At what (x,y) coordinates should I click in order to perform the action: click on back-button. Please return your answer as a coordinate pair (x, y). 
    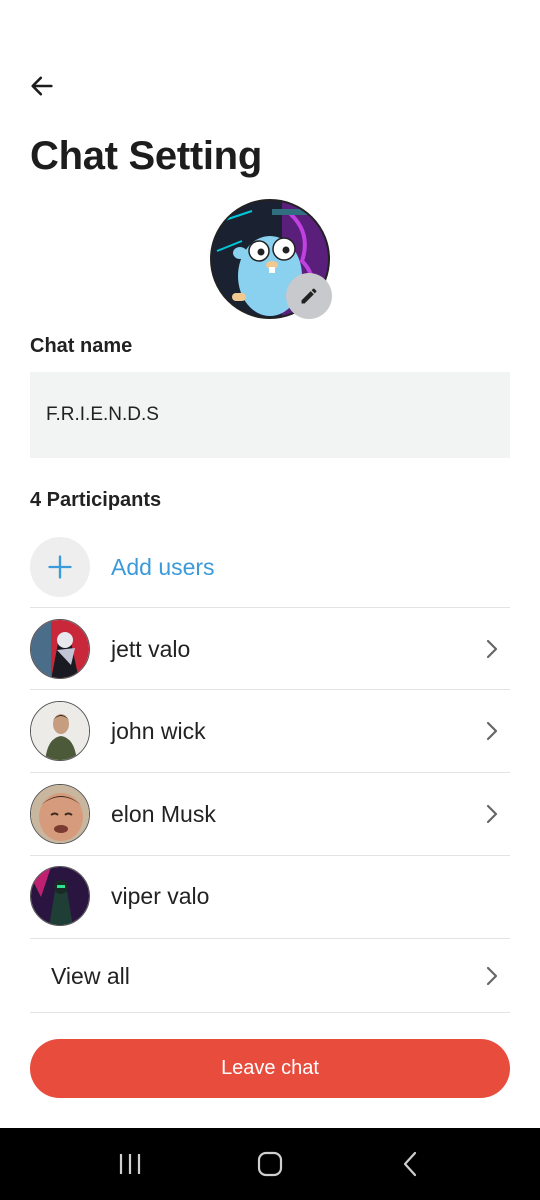
    Looking at the image, I should click on (42, 86).